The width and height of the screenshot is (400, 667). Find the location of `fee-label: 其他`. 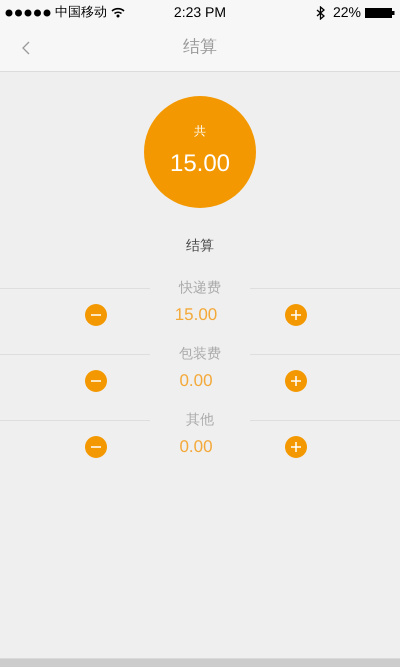

fee-label: 其他 is located at coordinates (200, 420).